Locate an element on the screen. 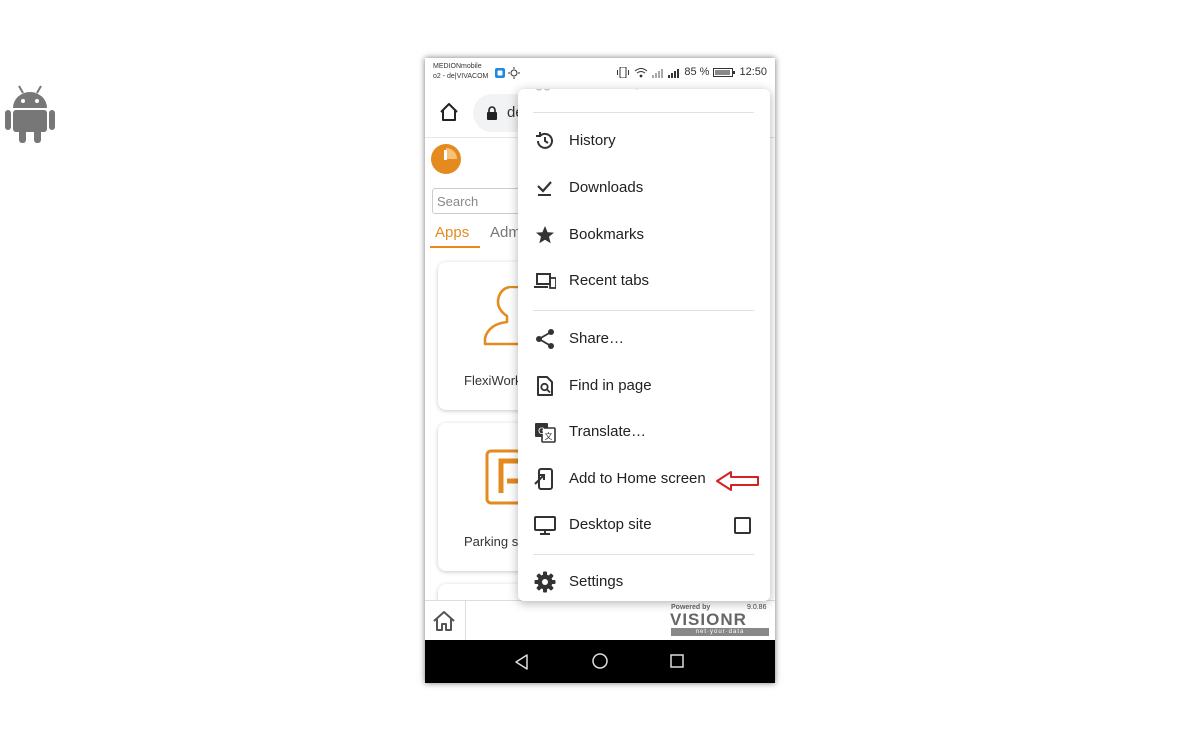  menu-item-settings: Settings is located at coordinates (644, 580).